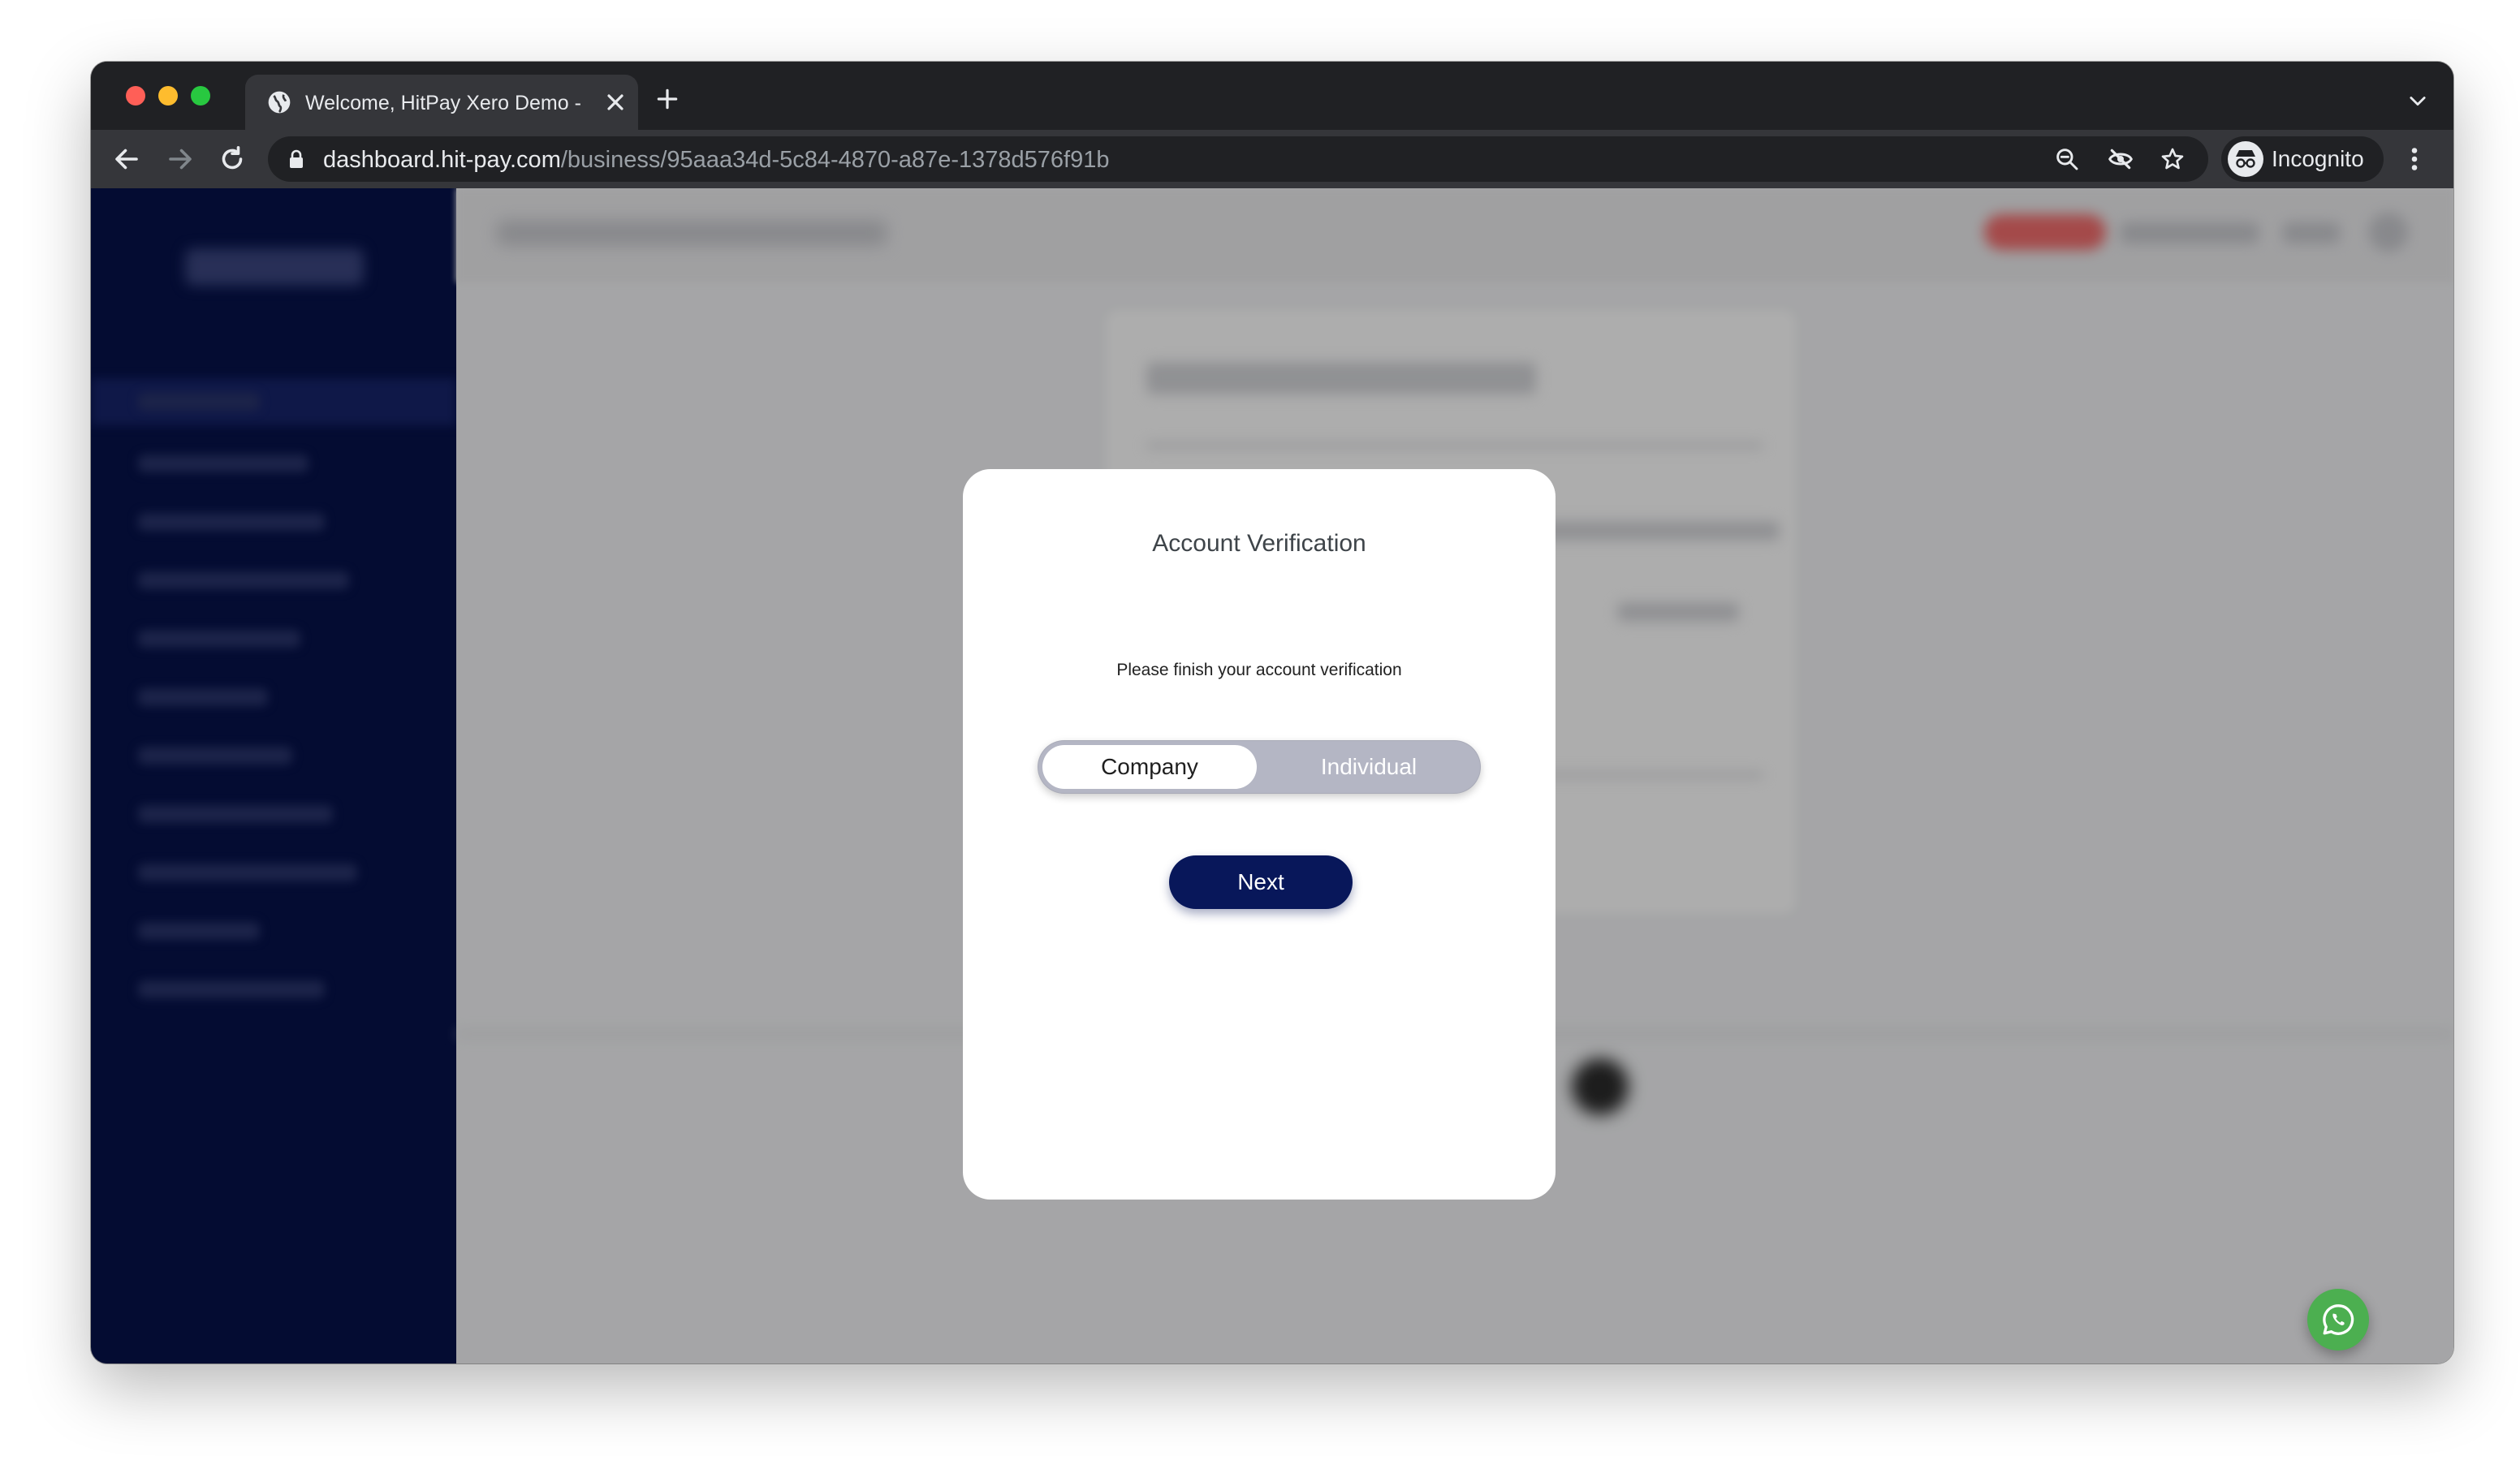 The height and width of the screenshot is (1469, 2520). Describe the element at coordinates (296, 158) in the screenshot. I see `lock-icon` at that location.